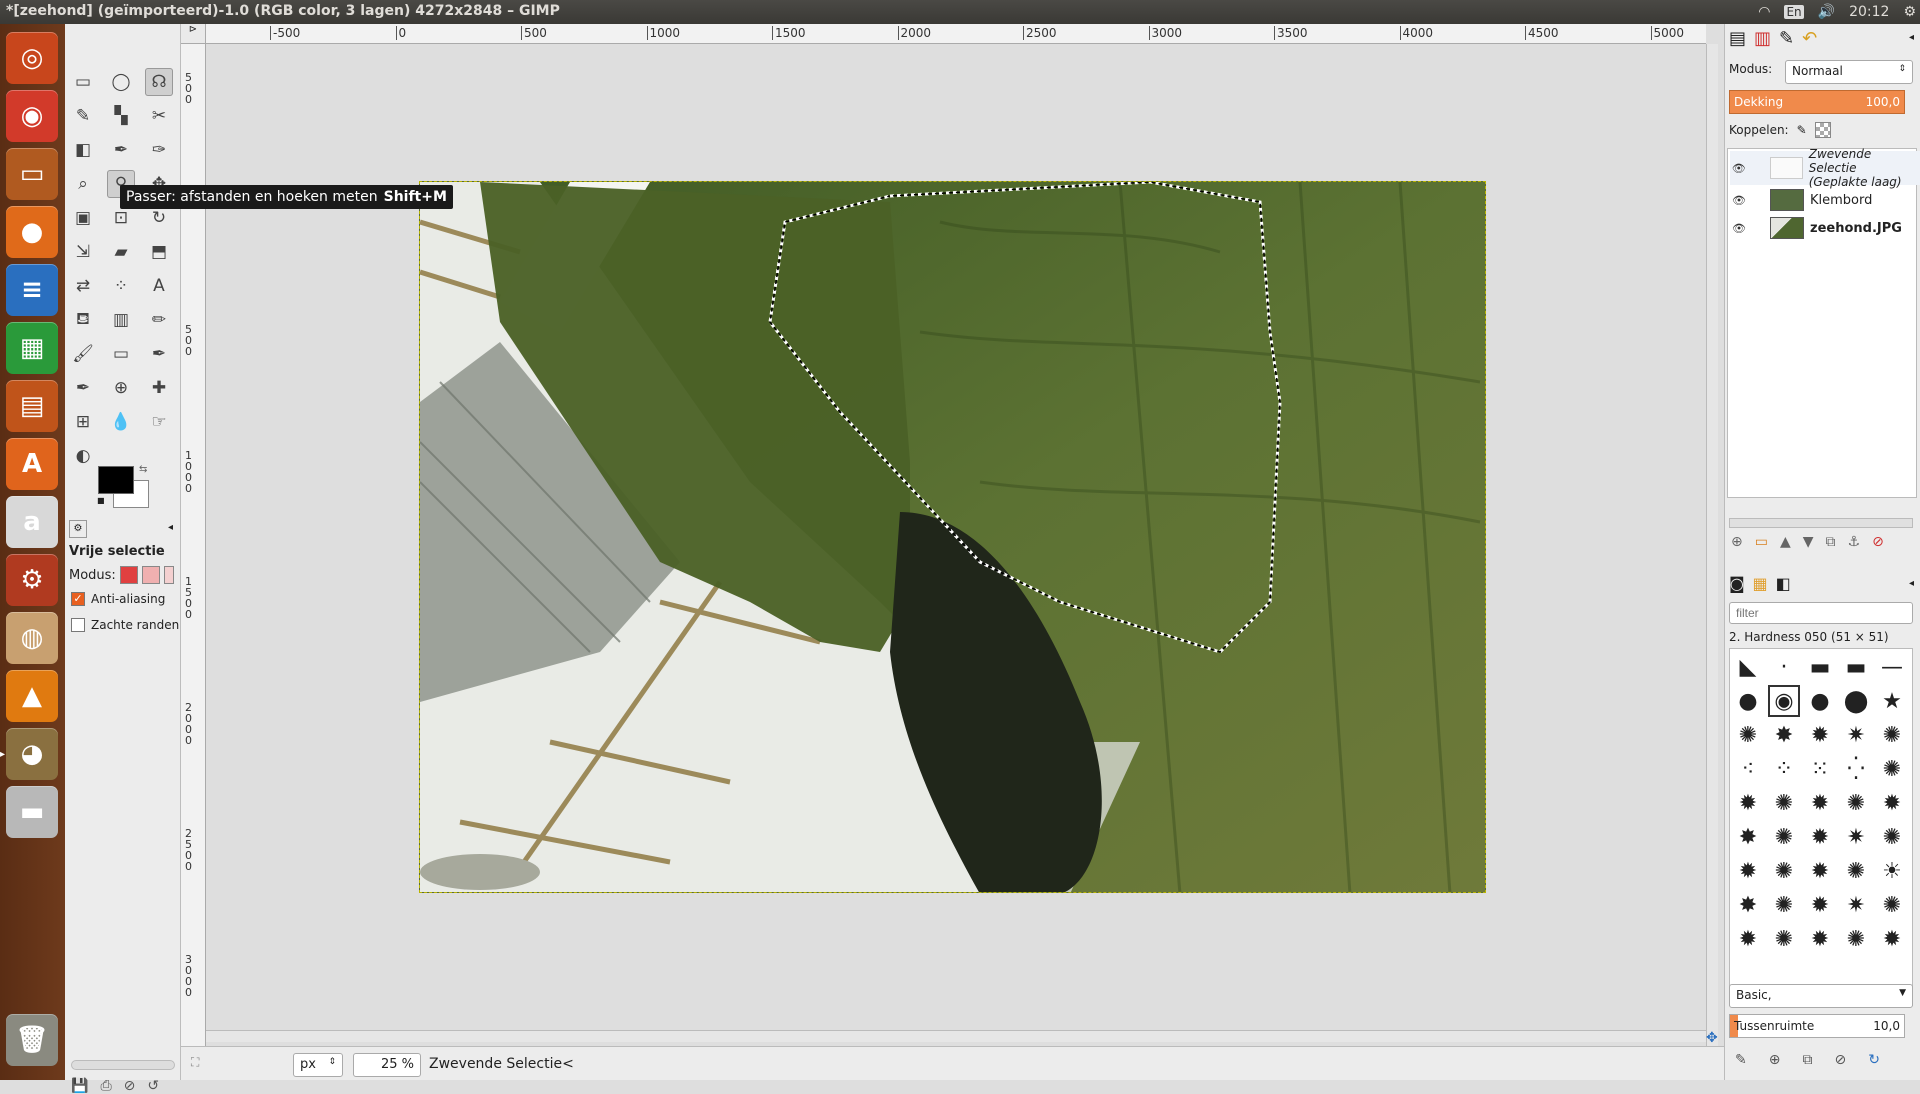  Describe the element at coordinates (32, 290) in the screenshot. I see `writer-icon: ≡` at that location.